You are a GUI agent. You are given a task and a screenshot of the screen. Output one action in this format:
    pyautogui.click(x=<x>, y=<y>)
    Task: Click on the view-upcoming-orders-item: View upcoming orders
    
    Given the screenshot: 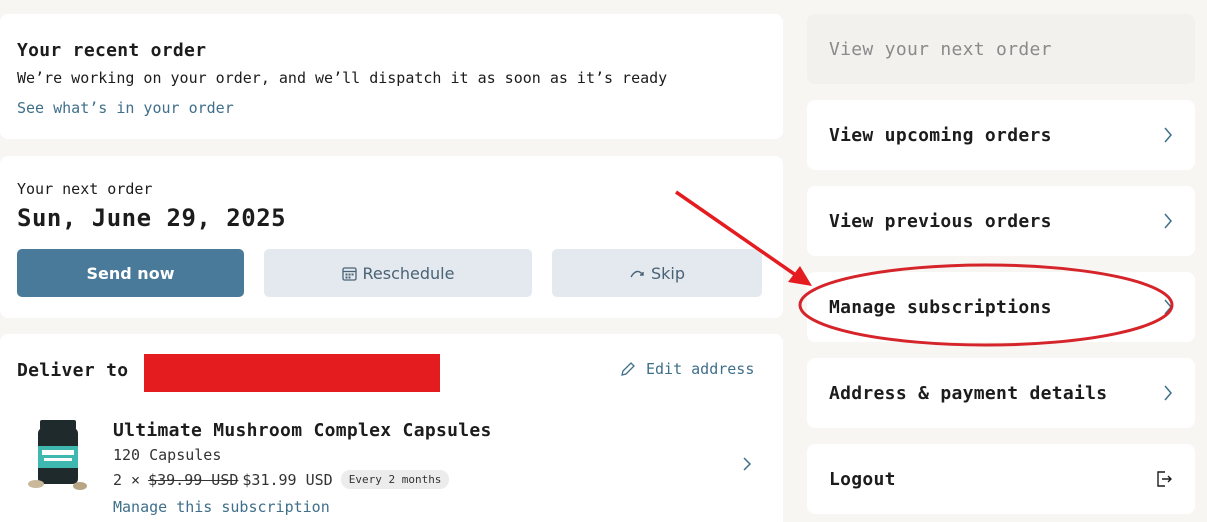 What is the action you would take?
    pyautogui.click(x=1001, y=135)
    